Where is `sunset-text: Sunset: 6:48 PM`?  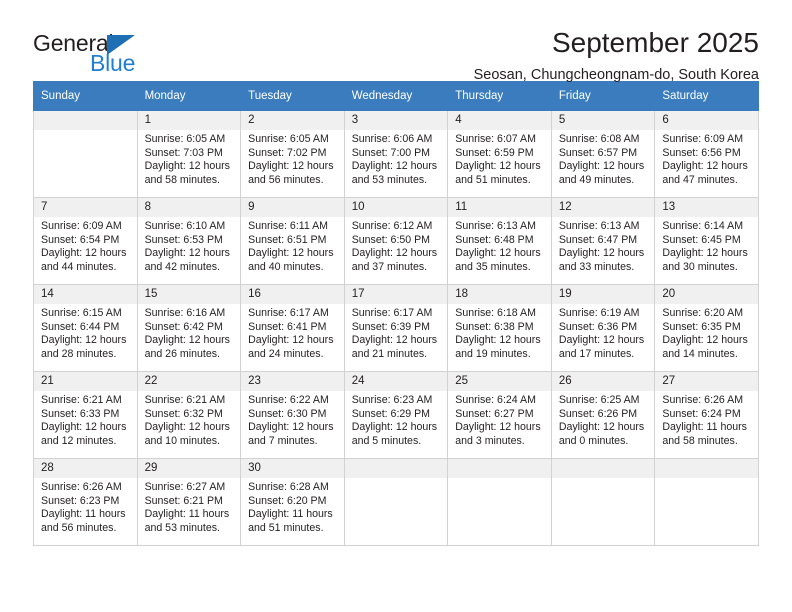 sunset-text: Sunset: 6:48 PM is located at coordinates (494, 239).